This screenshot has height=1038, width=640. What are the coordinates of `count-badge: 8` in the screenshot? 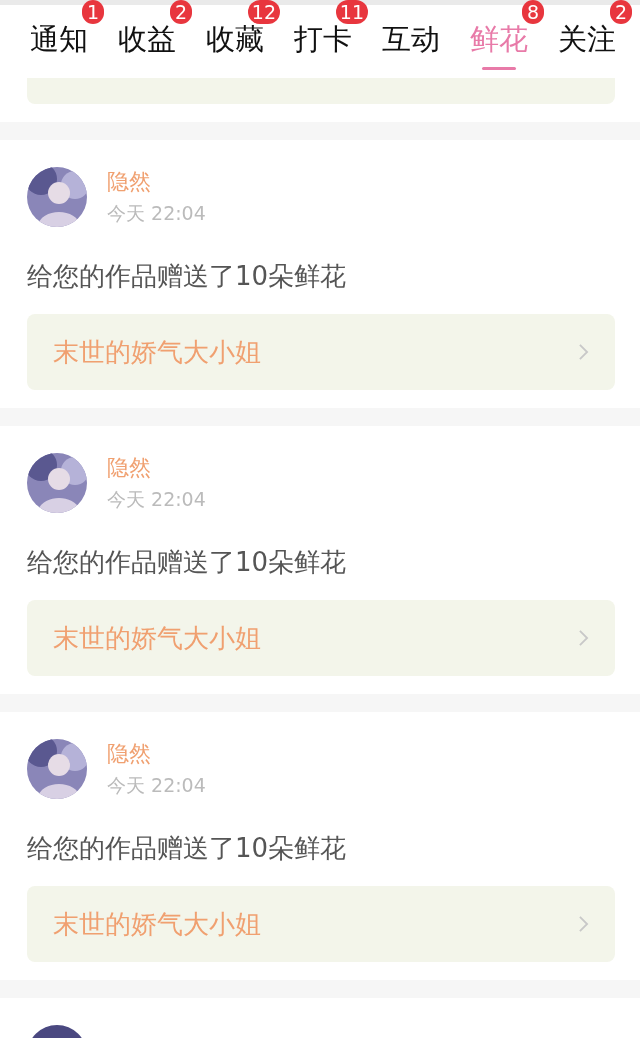 It's located at (533, 12).